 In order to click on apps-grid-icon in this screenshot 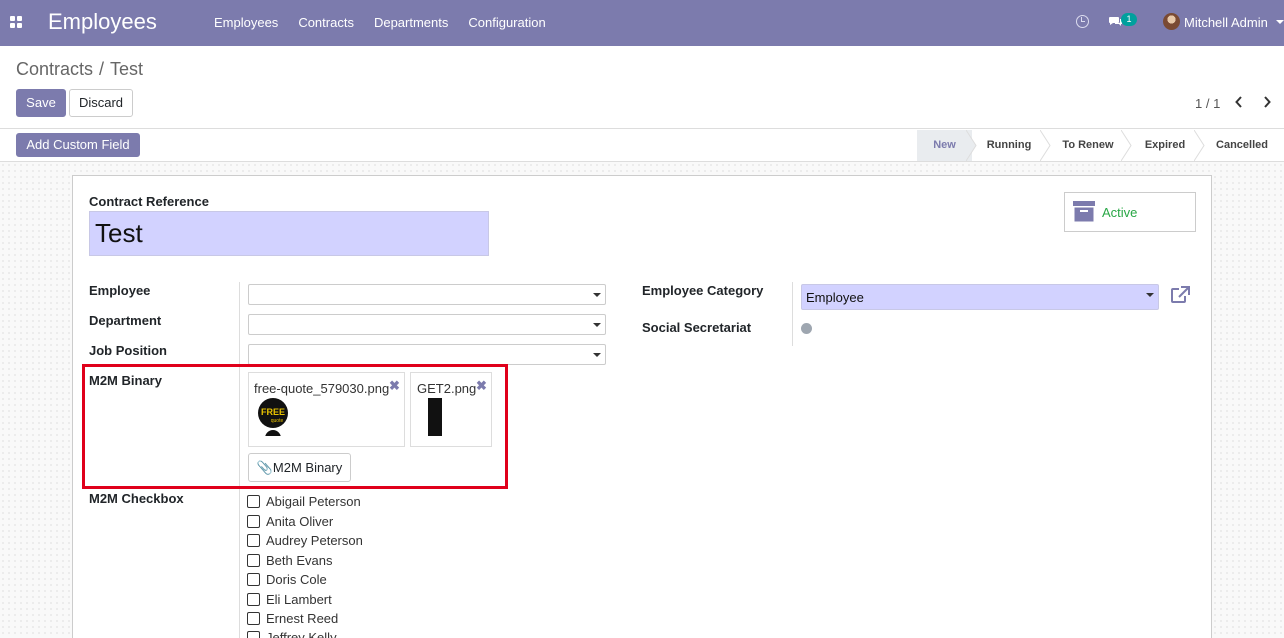, I will do `click(16, 22)`.